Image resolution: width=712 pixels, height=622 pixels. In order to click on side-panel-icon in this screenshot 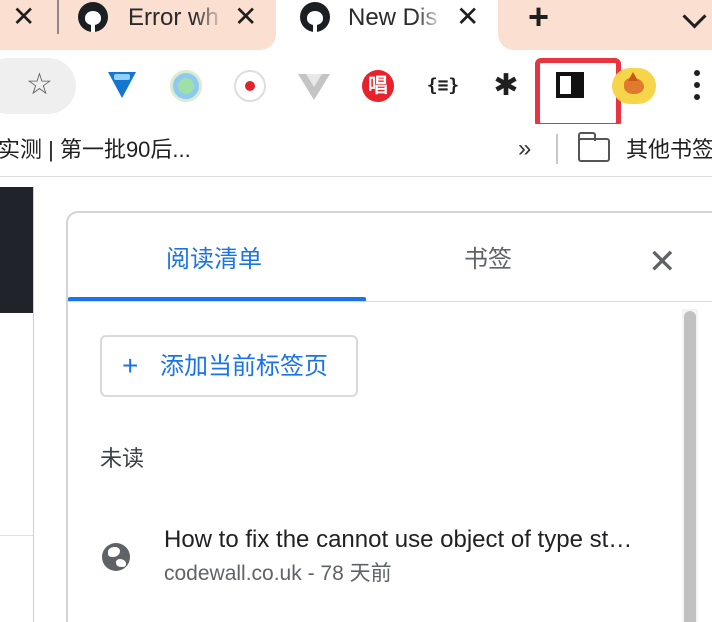, I will do `click(570, 85)`.